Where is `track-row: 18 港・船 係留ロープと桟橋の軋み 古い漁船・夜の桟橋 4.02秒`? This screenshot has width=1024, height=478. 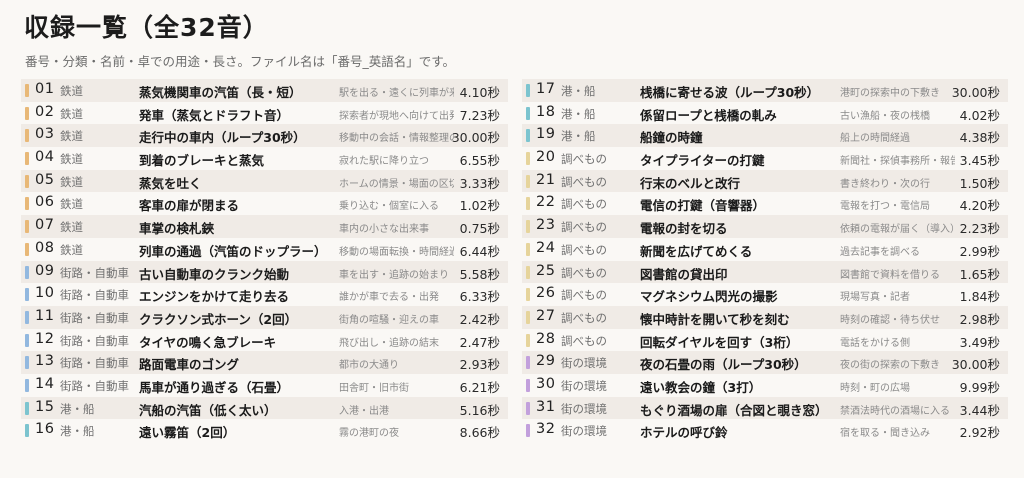 track-row: 18 港・船 係留ロープと桟橋の軋み 古い漁船・夜の桟橋 4.02秒 is located at coordinates (765, 113).